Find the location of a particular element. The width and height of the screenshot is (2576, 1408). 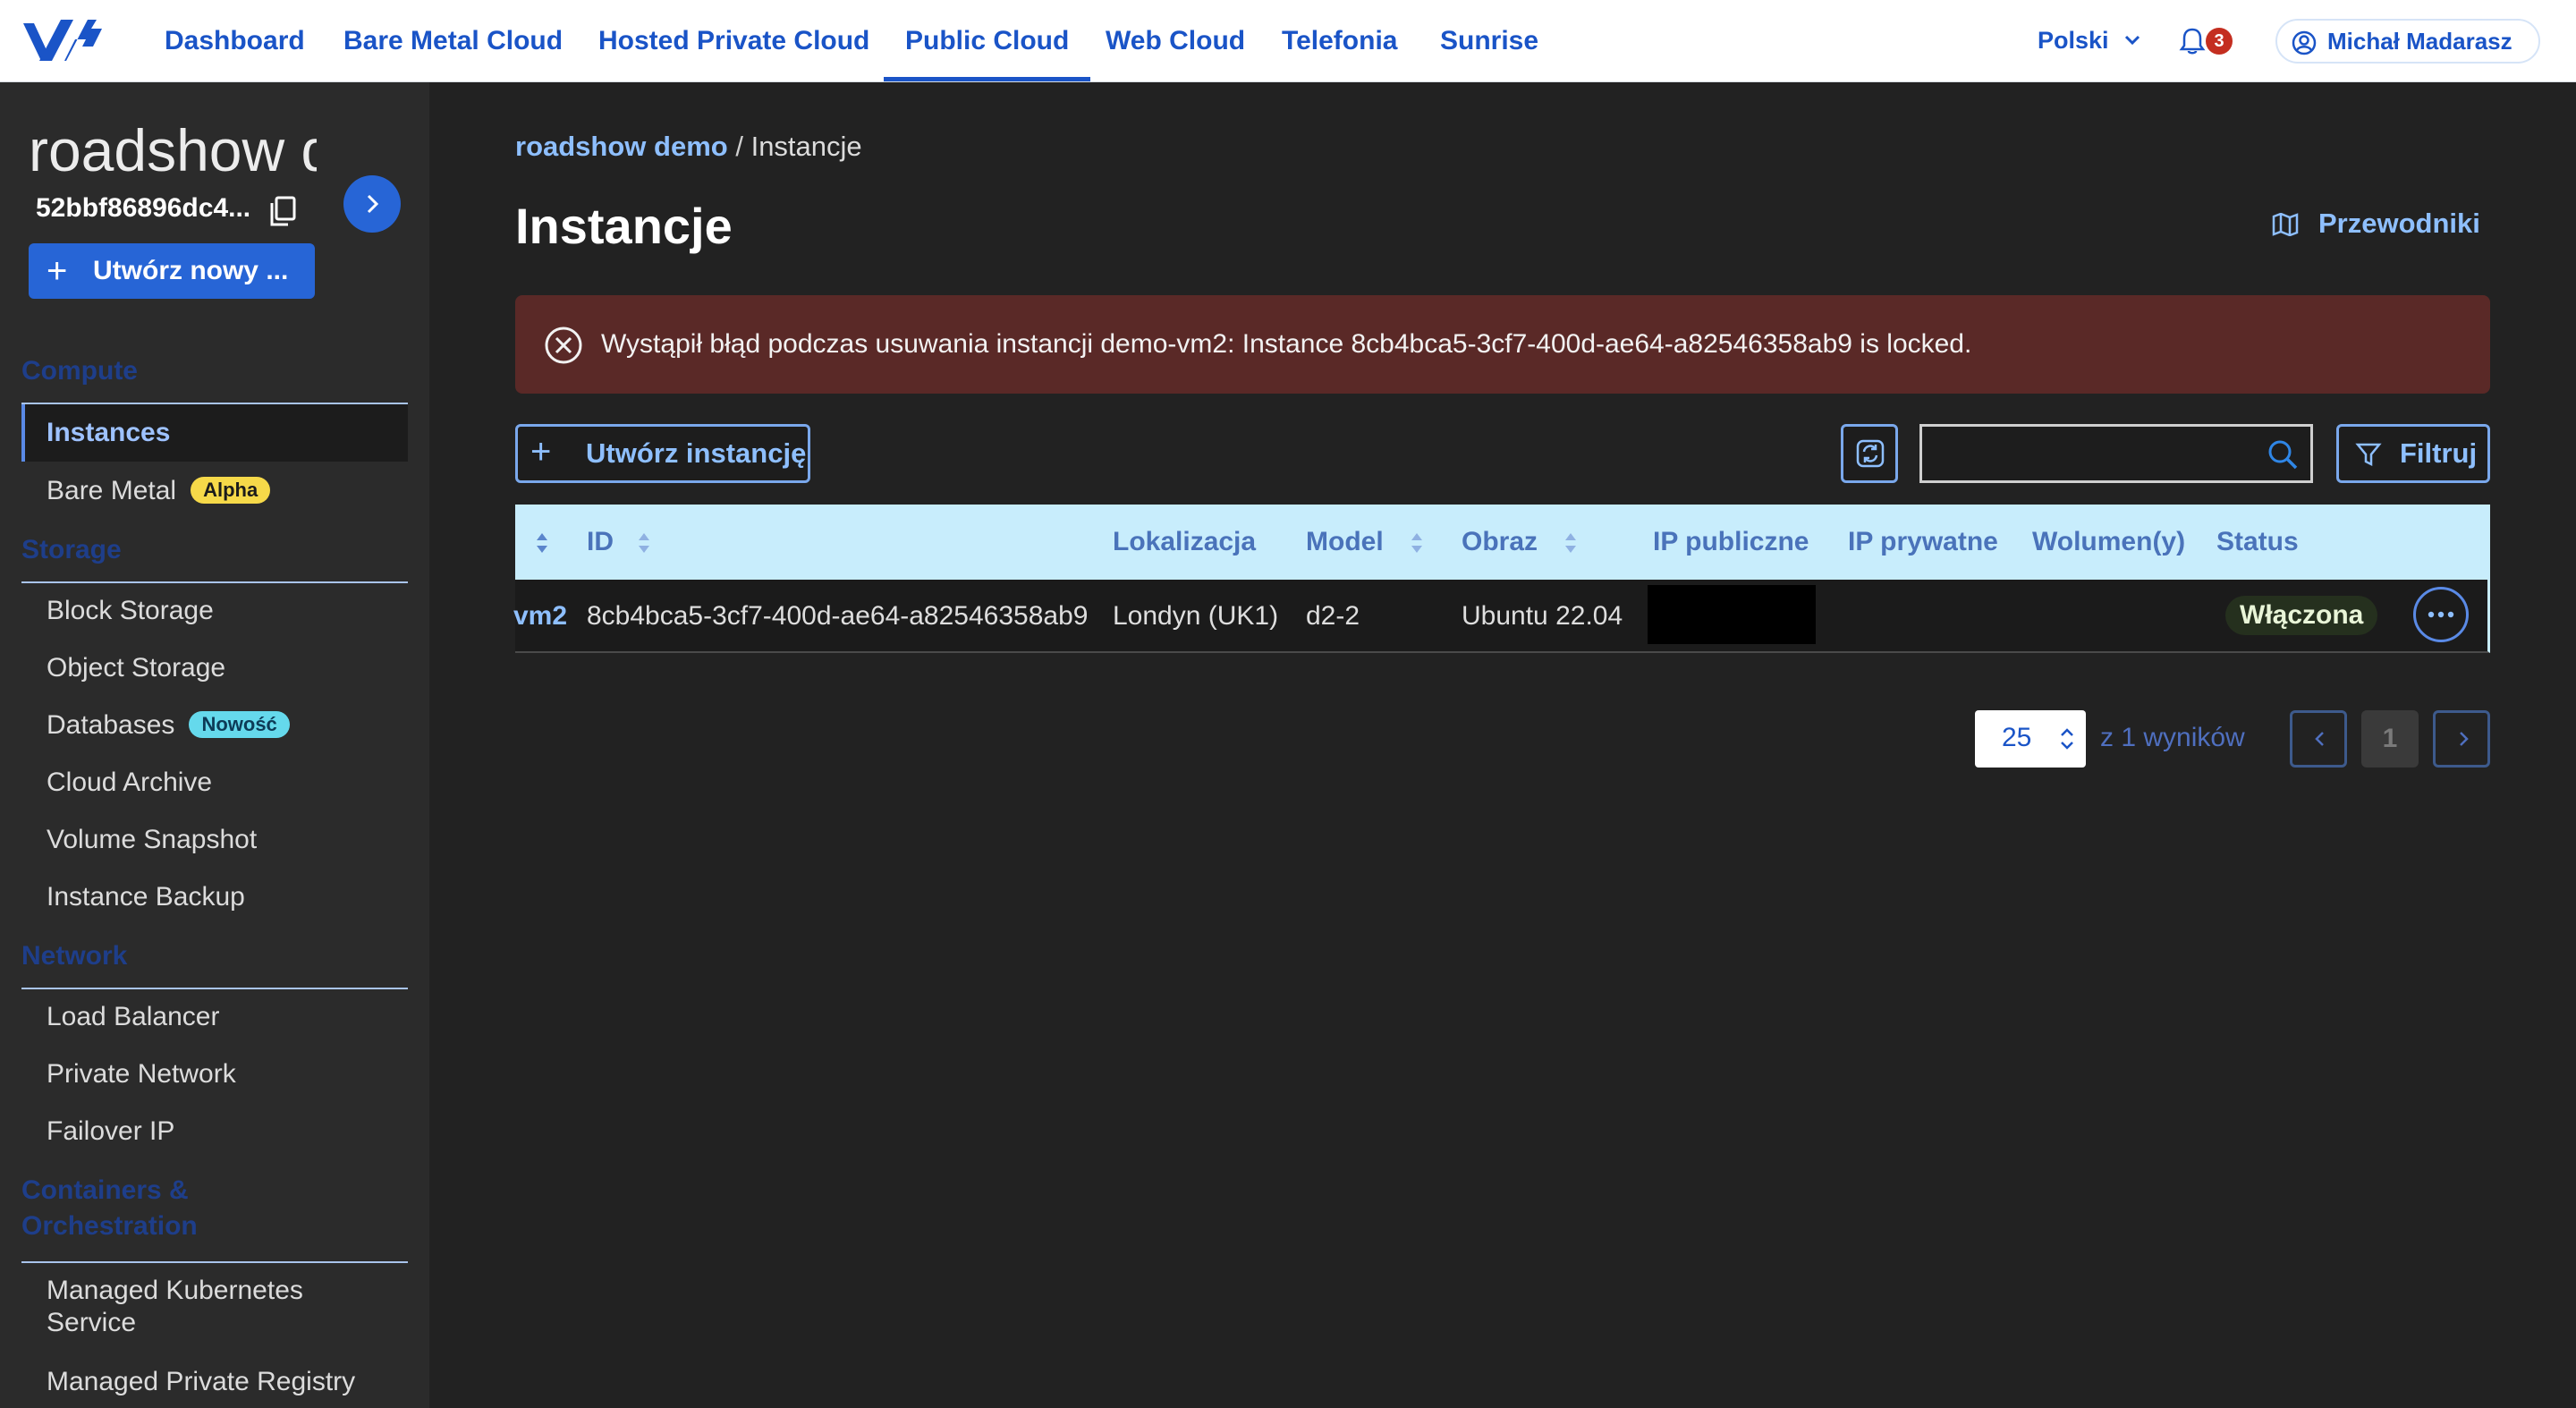

sidebar-item-label: Bare Metal is located at coordinates (112, 490).